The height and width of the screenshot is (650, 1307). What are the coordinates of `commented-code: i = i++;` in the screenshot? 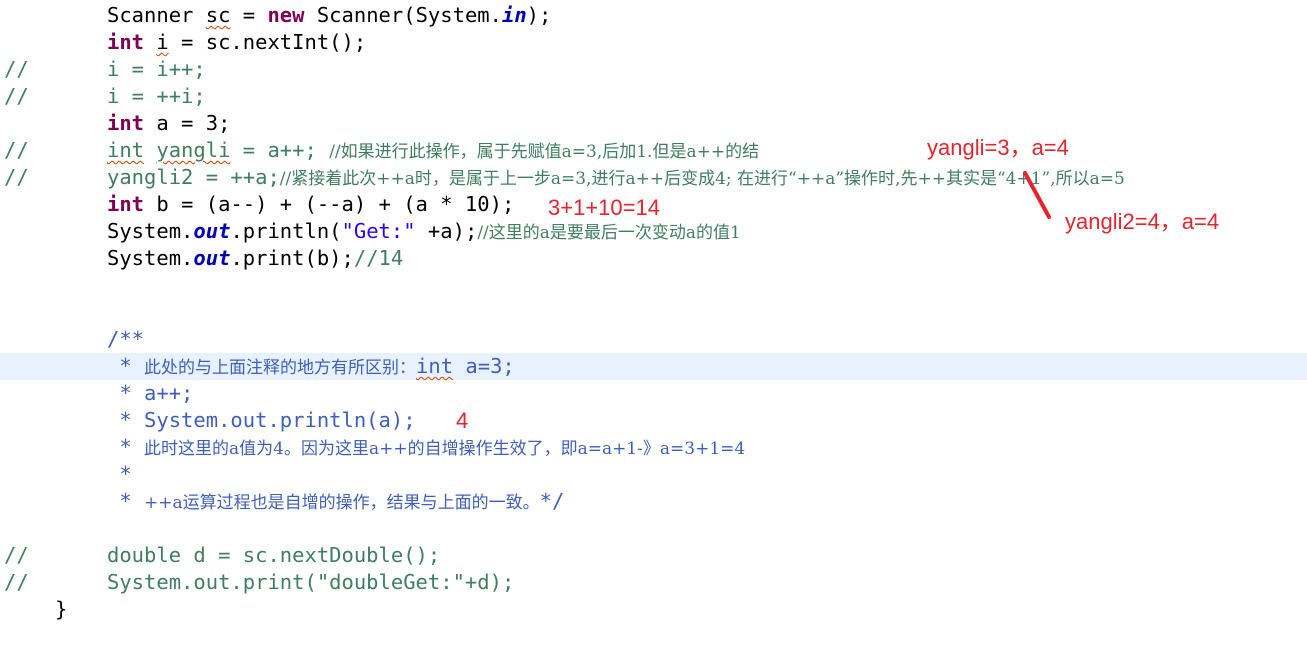 It's located at (156, 69).